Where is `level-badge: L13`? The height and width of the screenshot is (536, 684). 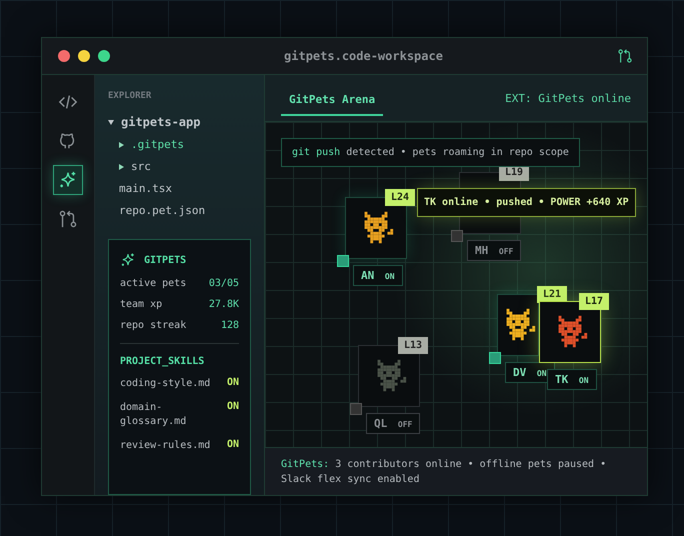 level-badge: L13 is located at coordinates (413, 345).